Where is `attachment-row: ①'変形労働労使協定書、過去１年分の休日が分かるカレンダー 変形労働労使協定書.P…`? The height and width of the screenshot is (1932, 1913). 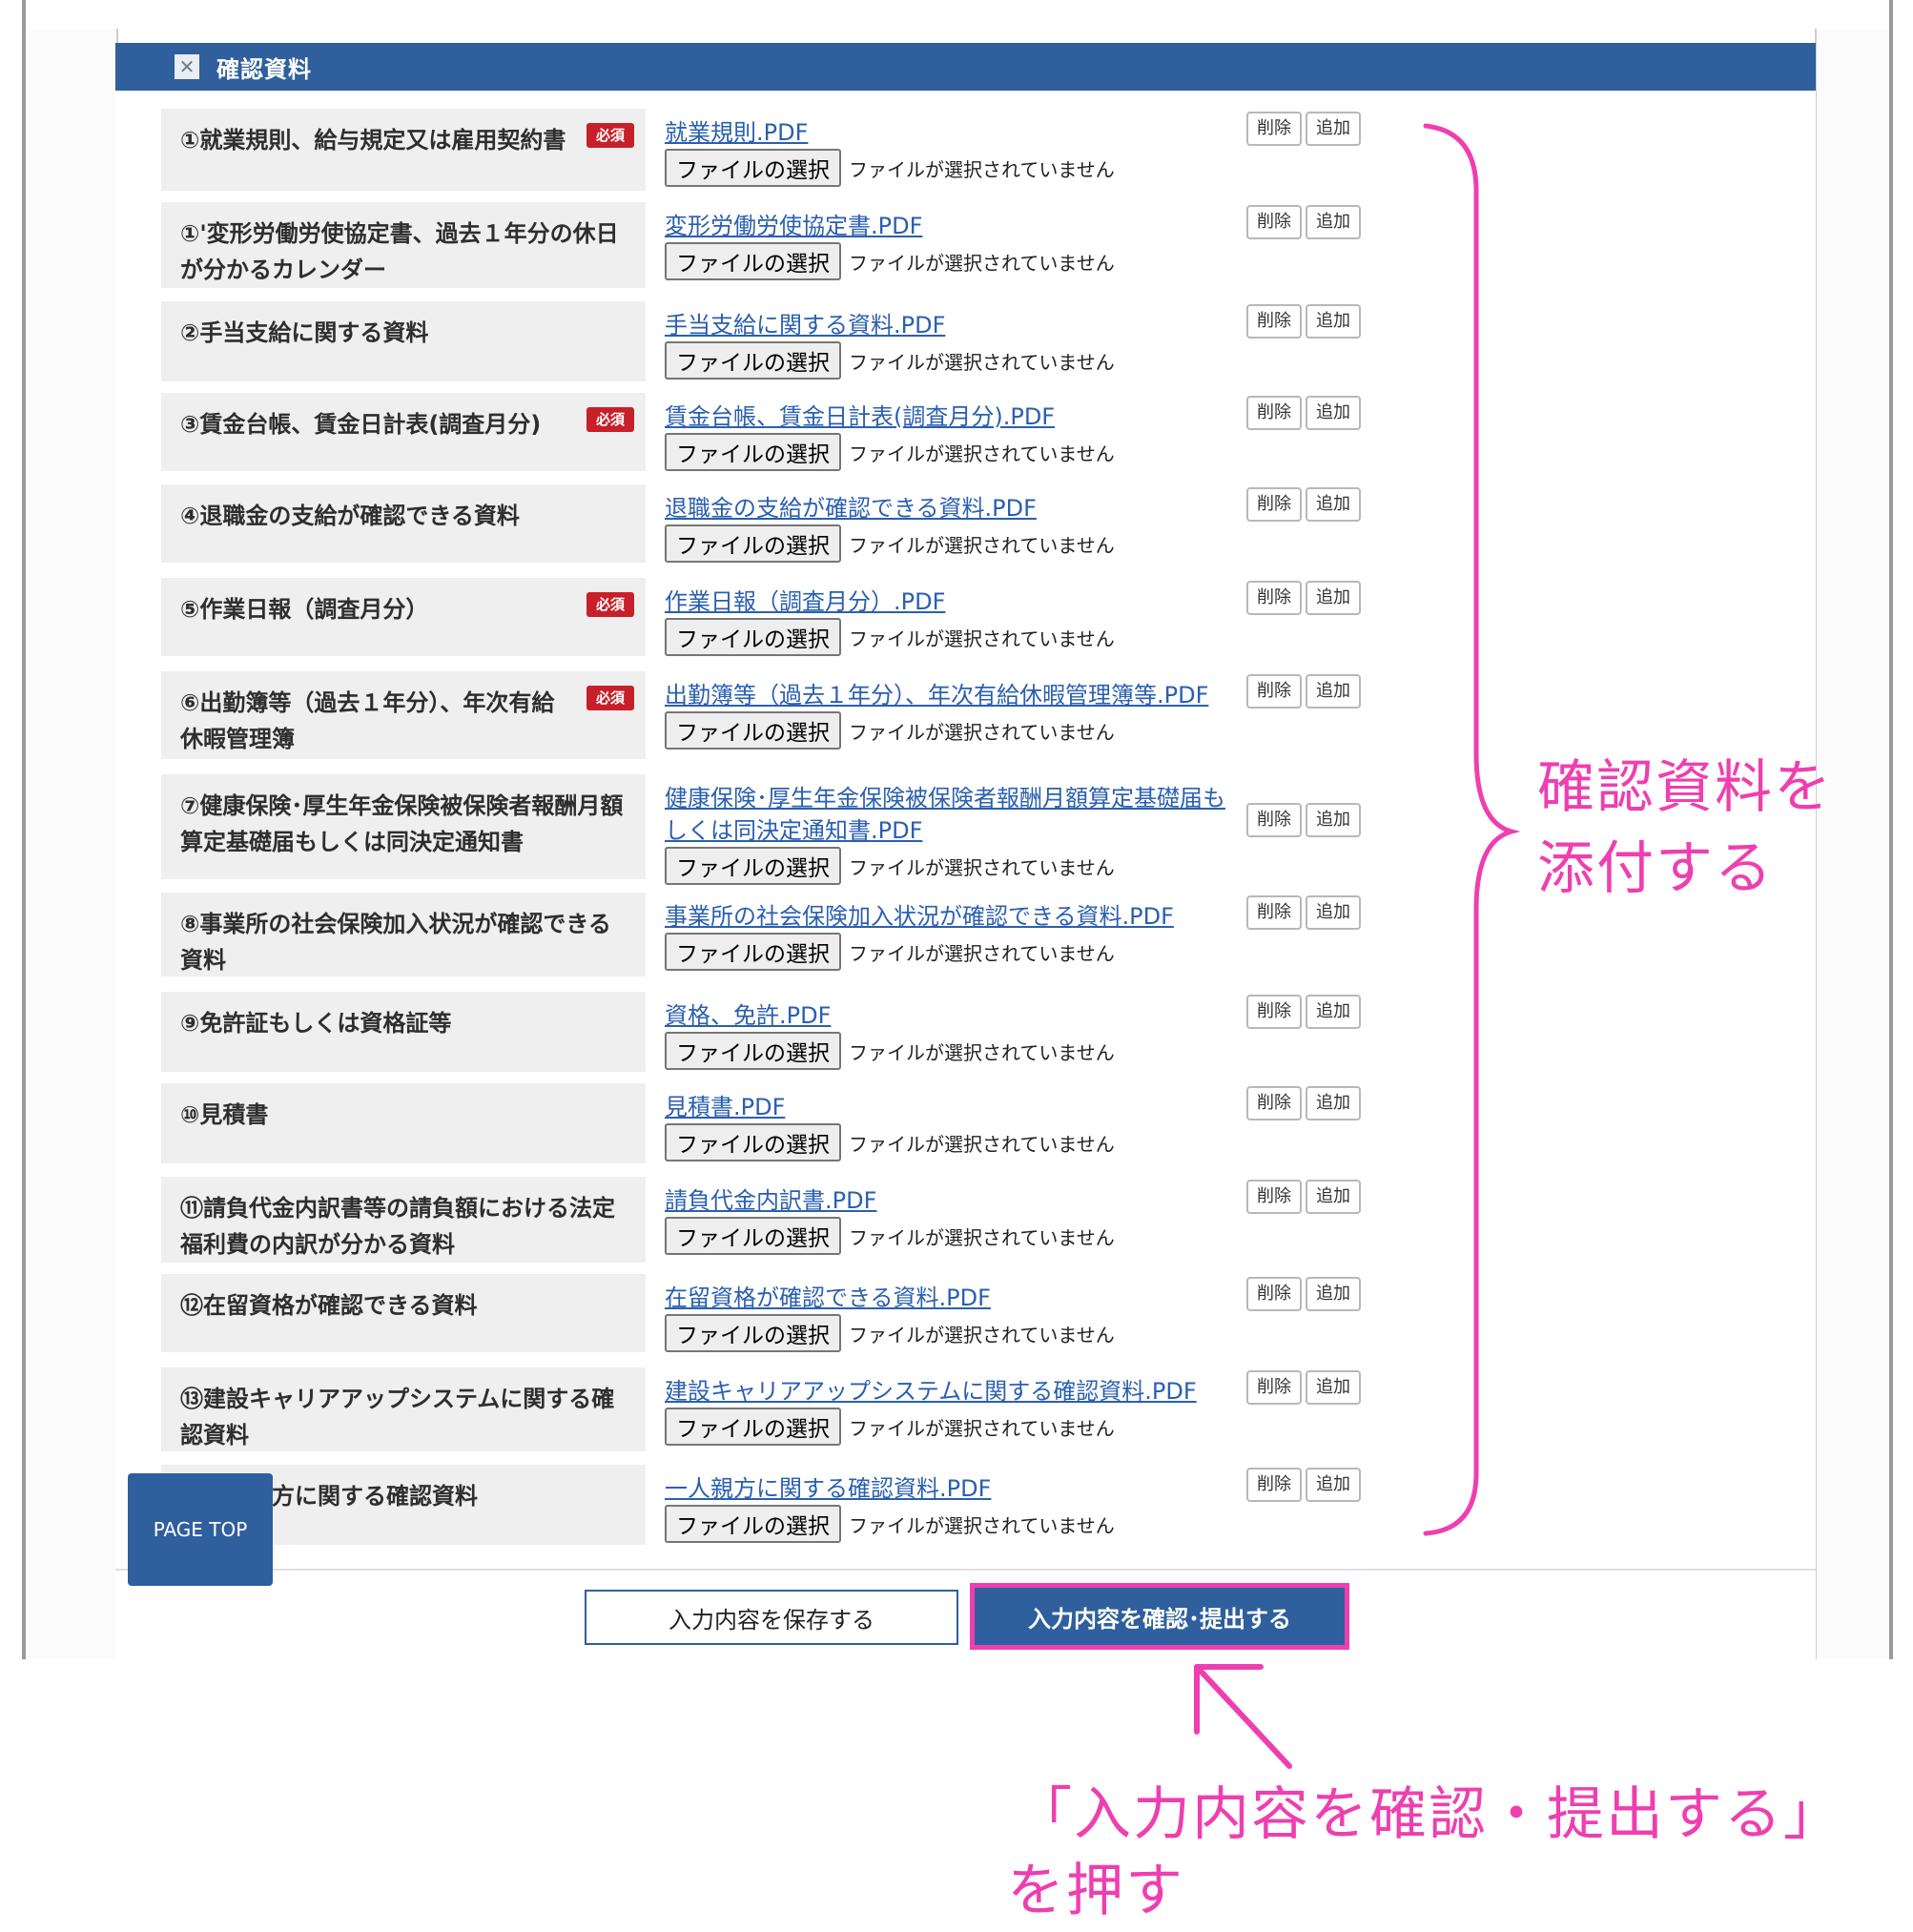
attachment-row: ①'変形労働労使協定書、過去１年分の休日が分かるカレンダー 変形労働労使協定書.P… is located at coordinates (965, 245).